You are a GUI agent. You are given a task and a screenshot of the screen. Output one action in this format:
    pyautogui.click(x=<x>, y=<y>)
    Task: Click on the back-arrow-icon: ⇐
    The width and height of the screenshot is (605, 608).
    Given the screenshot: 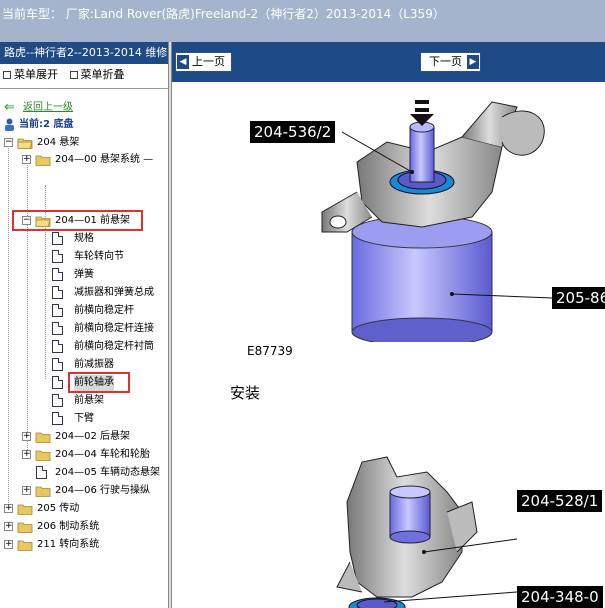 What is the action you would take?
    pyautogui.click(x=9, y=107)
    